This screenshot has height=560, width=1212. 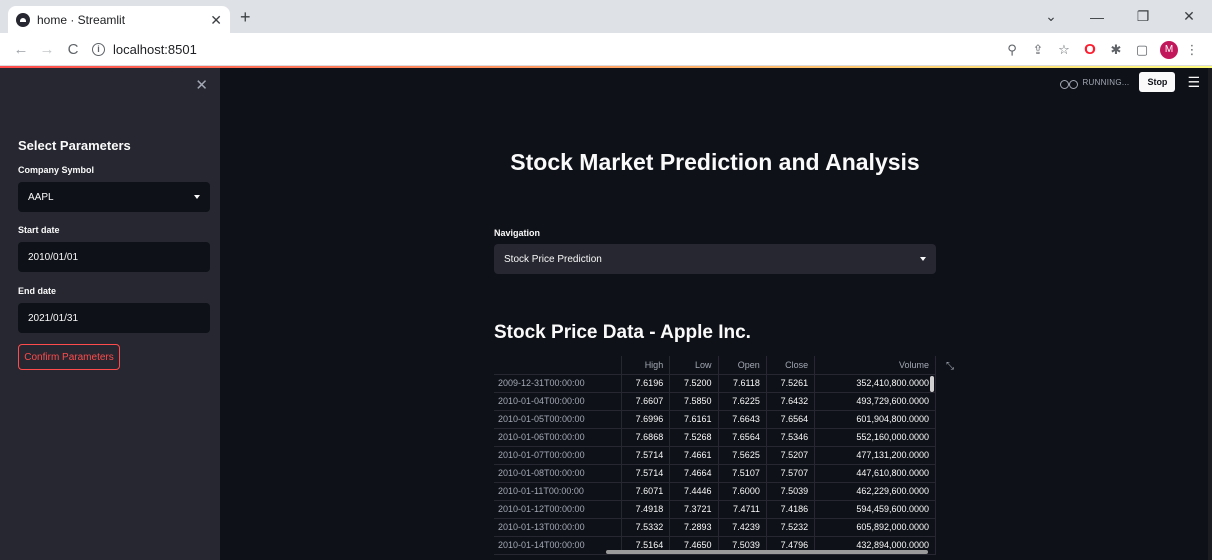 I want to click on table-cell: 7.6161, so click(x=694, y=419).